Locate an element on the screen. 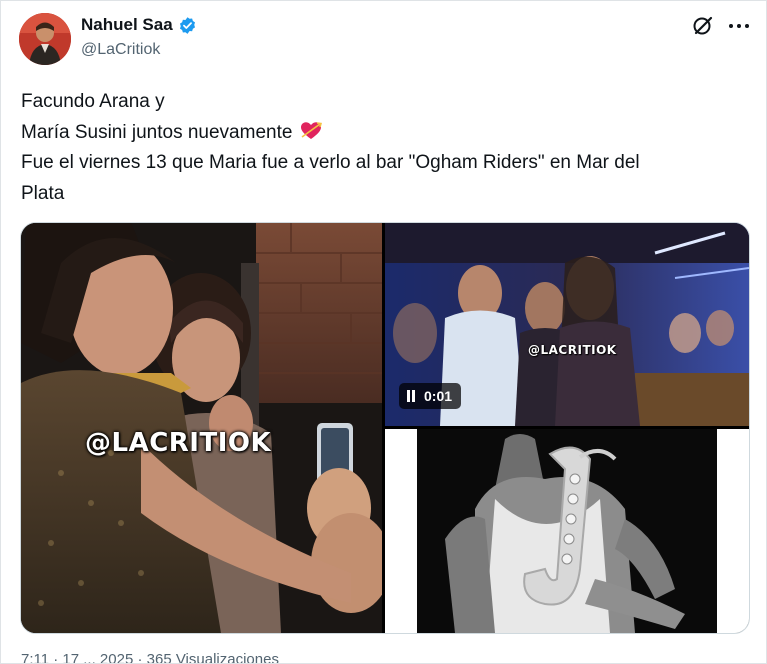 The height and width of the screenshot is (664, 767). tweet-text-line: Plata is located at coordinates (43, 193).